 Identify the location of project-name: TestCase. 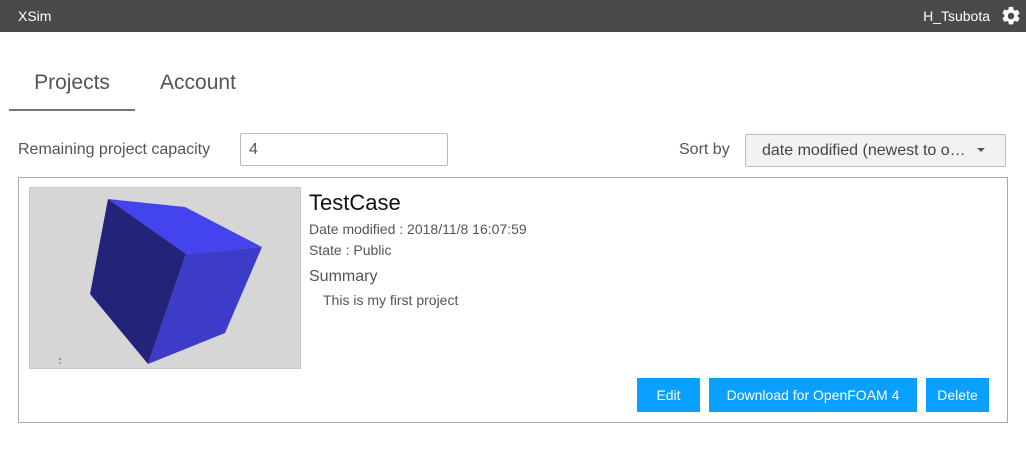
(355, 202).